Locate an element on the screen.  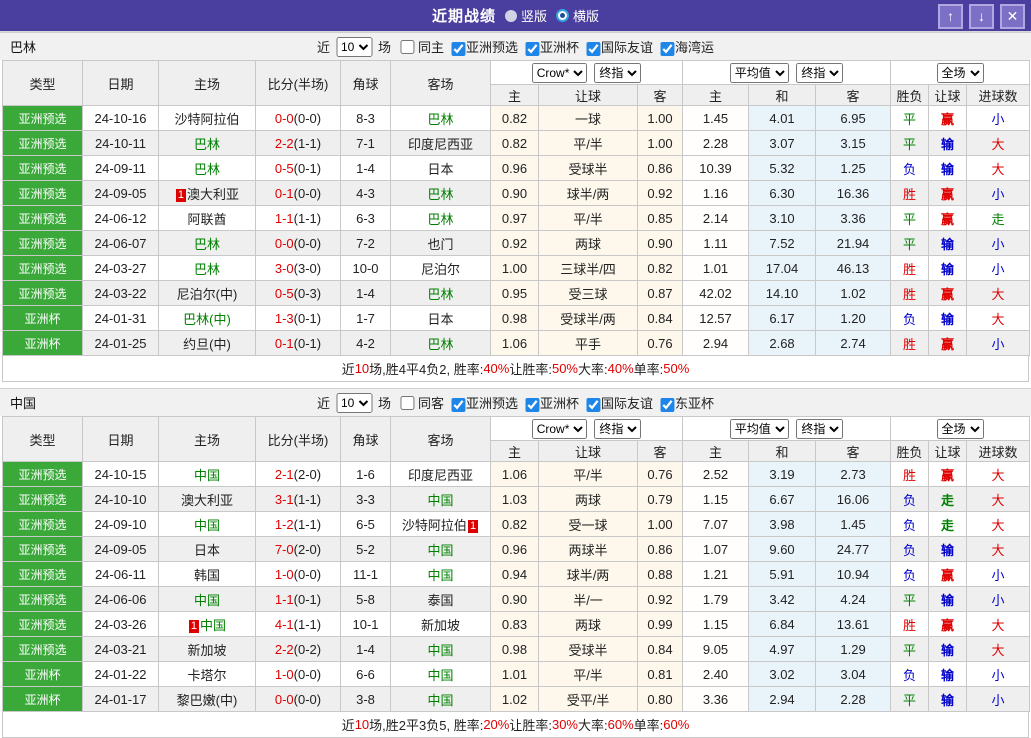
fulltime-score: 3-1 is located at coordinates (284, 499).